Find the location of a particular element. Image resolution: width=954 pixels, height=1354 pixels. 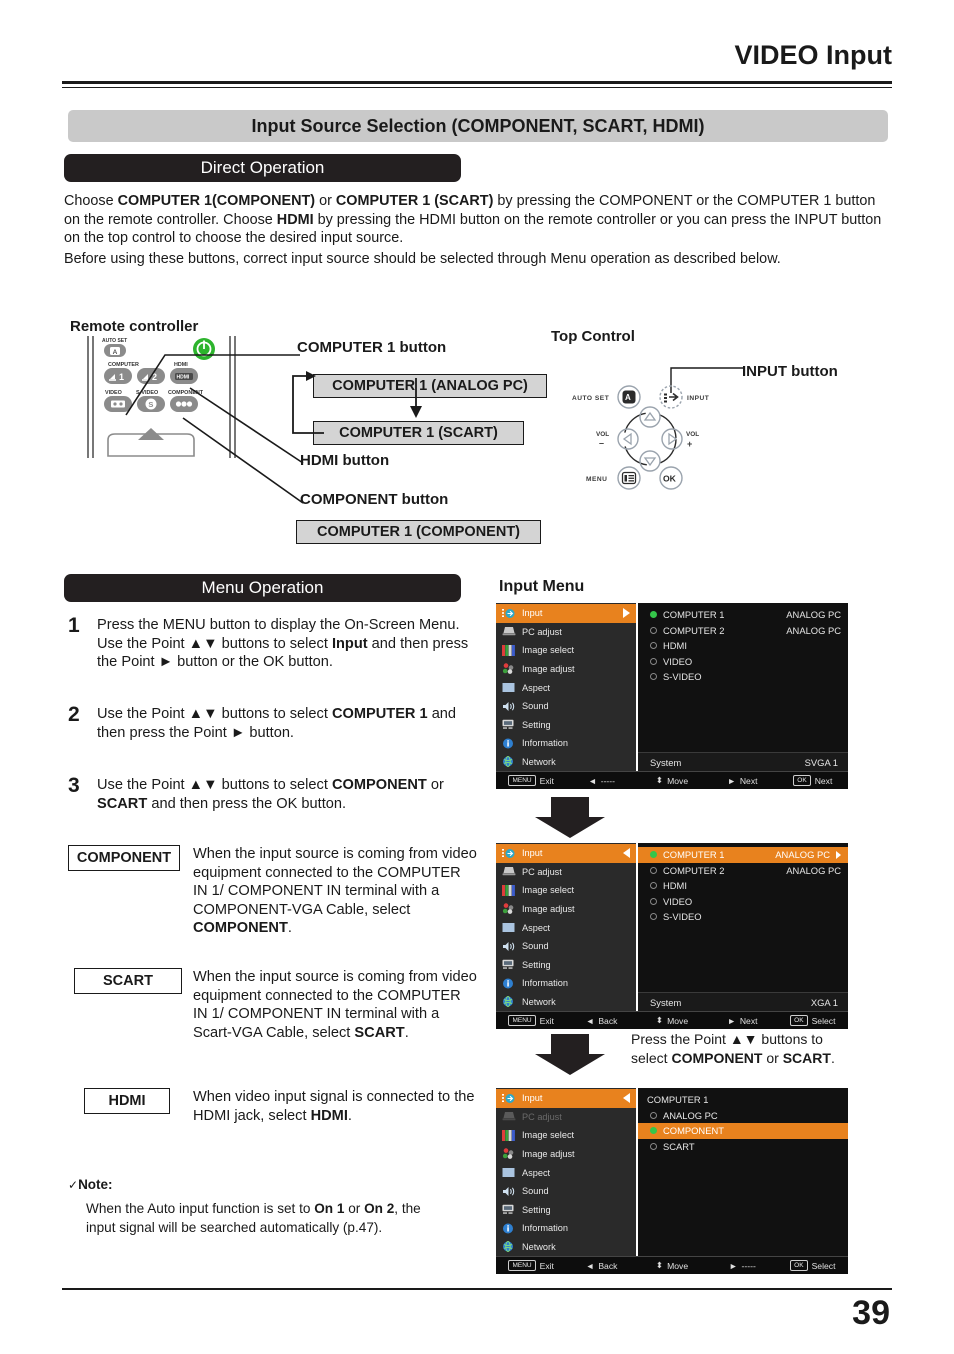

note-c: or is located at coordinates (354, 1208).